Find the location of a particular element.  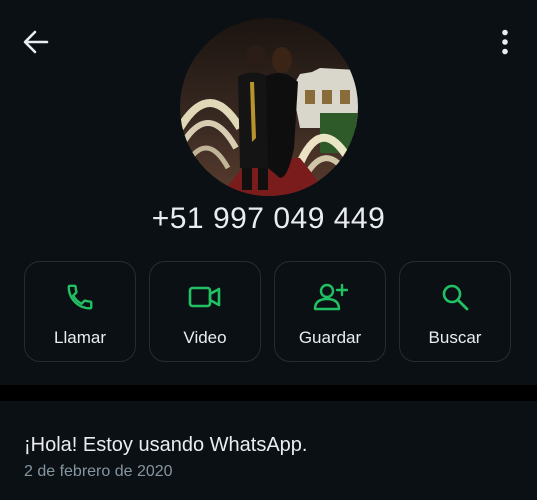

phone-icon is located at coordinates (80, 297).